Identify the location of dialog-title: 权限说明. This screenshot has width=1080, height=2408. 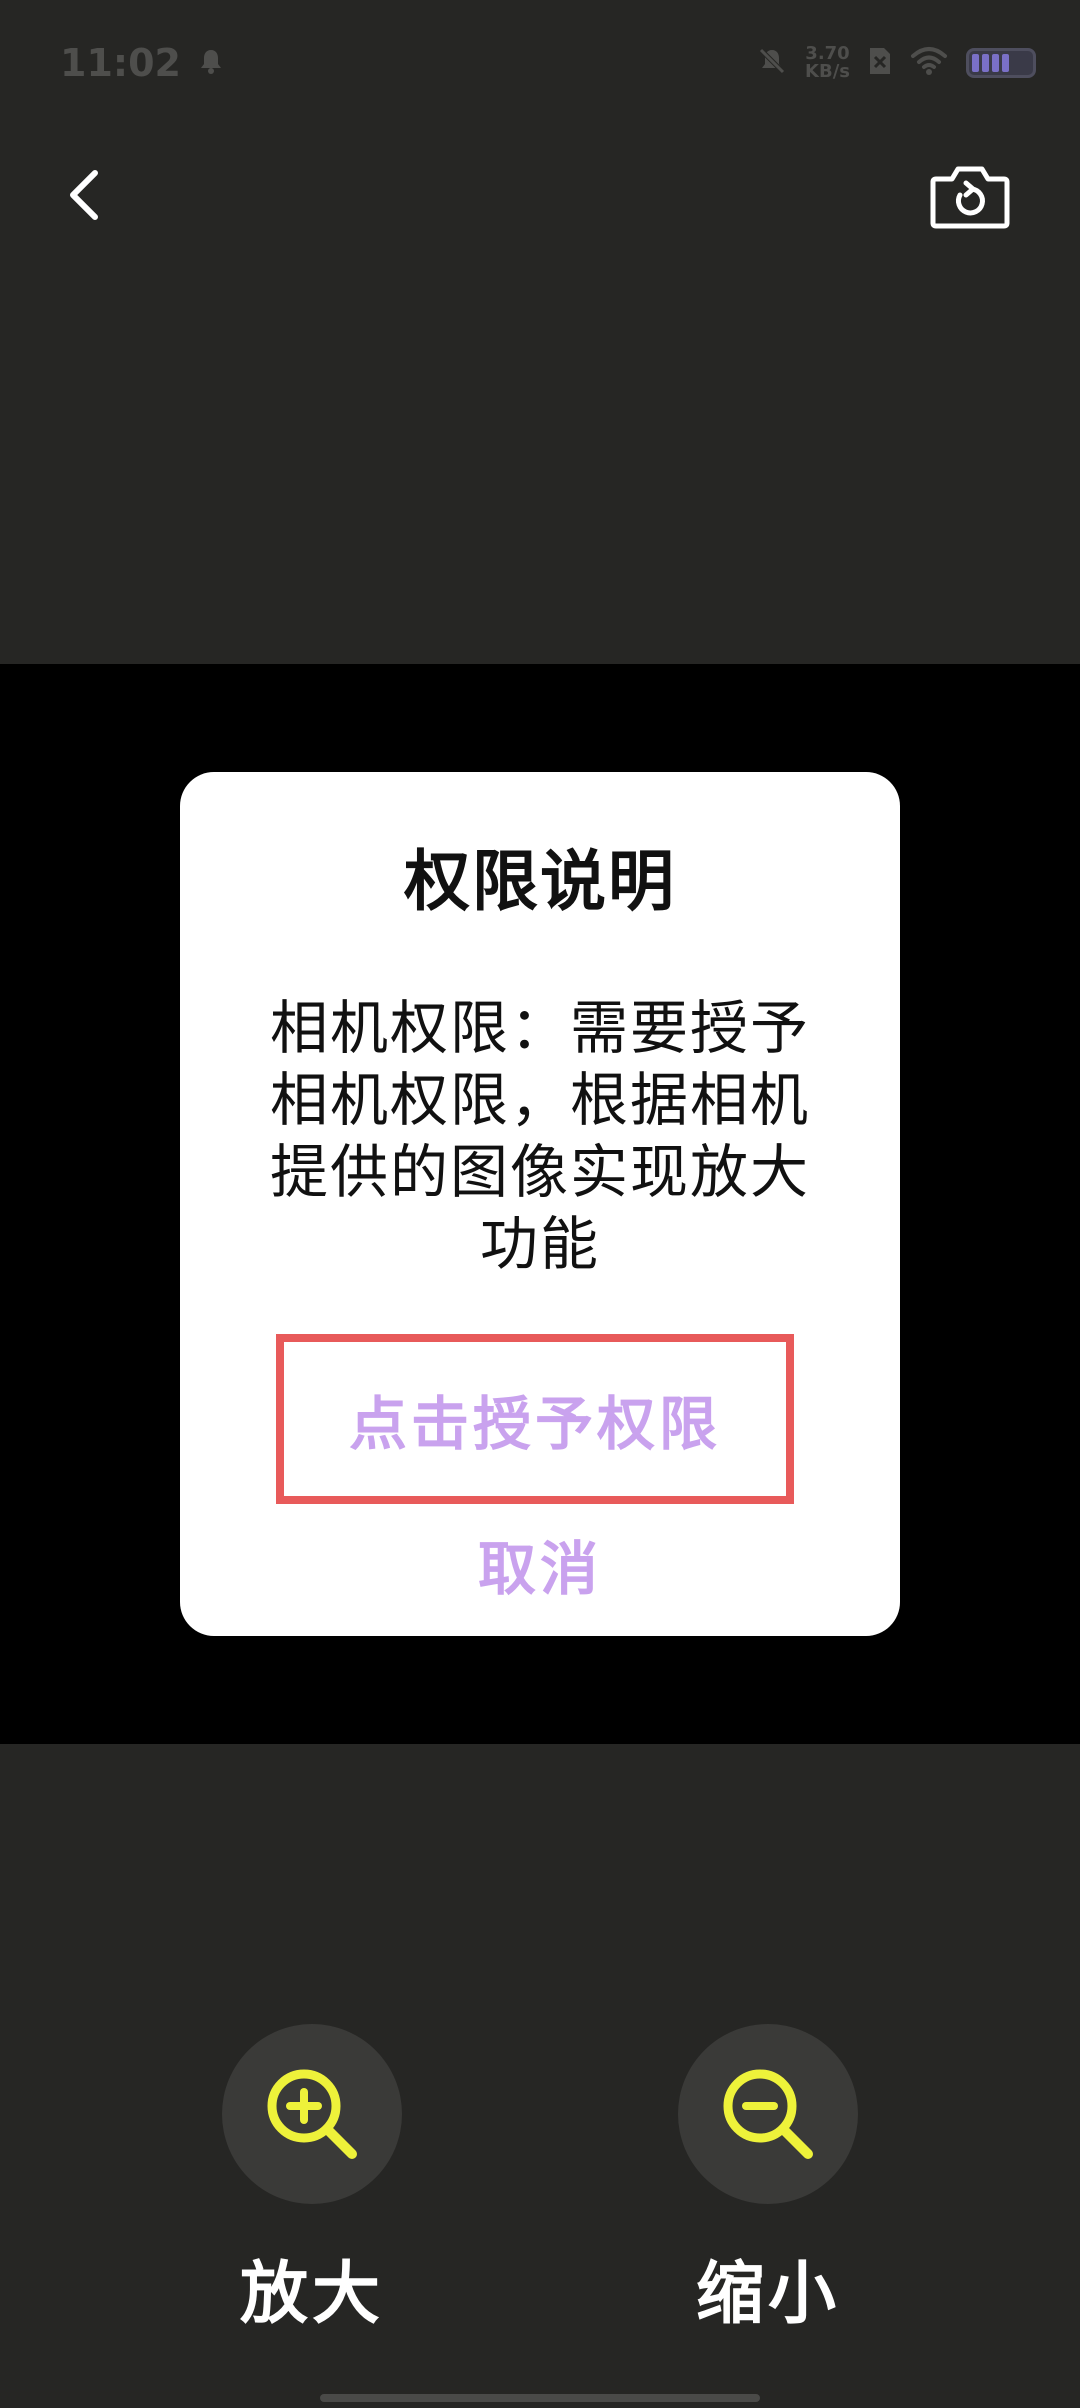
(540, 881).